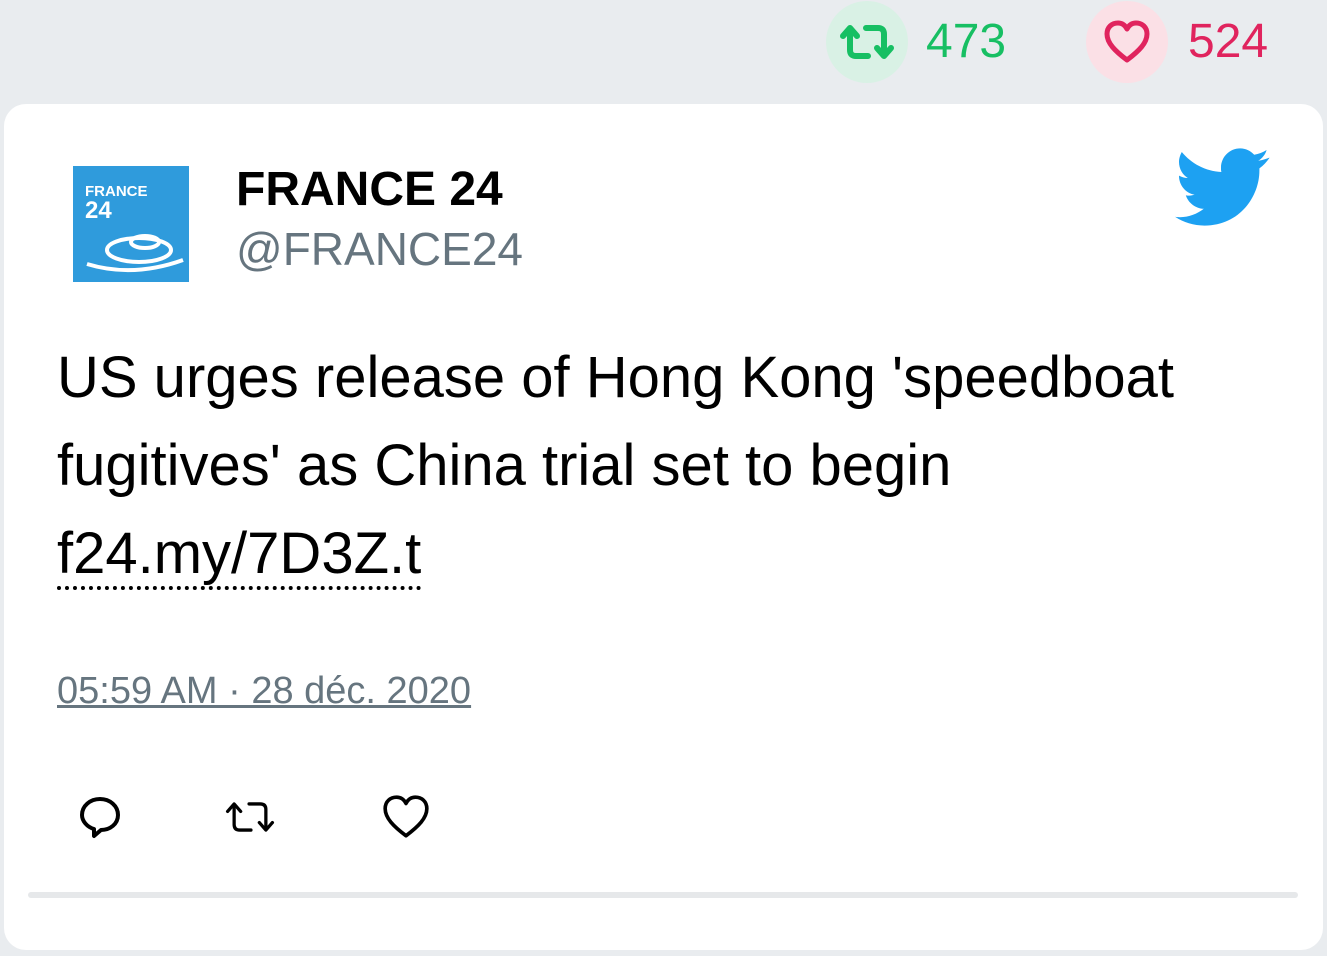 This screenshot has height=956, width=1327. Describe the element at coordinates (663, 895) in the screenshot. I see `card-divider` at that location.